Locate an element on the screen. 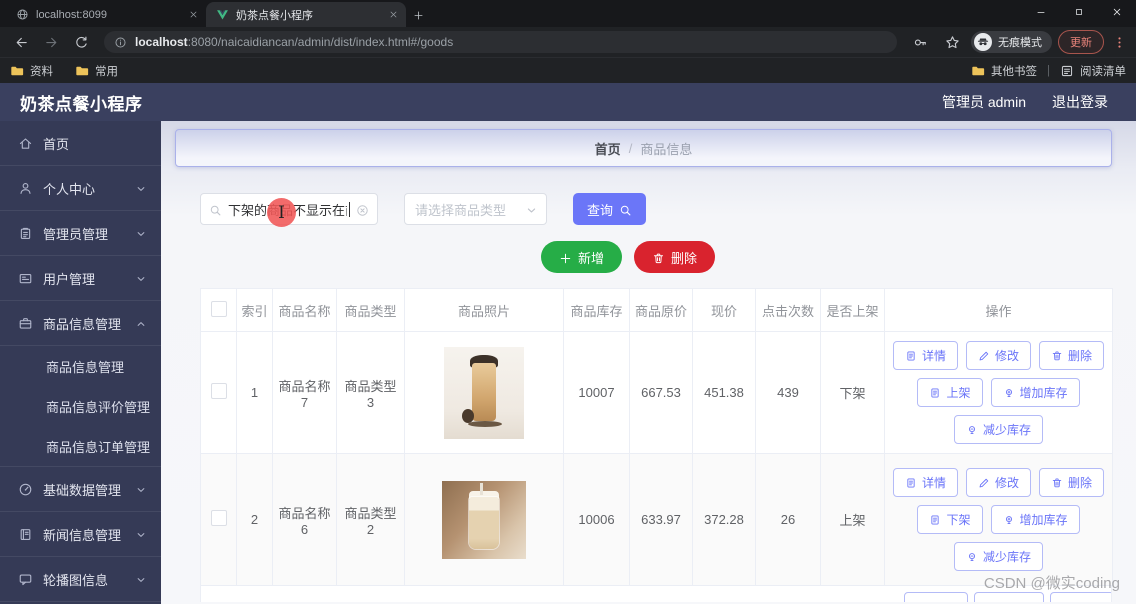 The height and width of the screenshot is (604, 1136). close-icon is located at coordinates (1117, 12).